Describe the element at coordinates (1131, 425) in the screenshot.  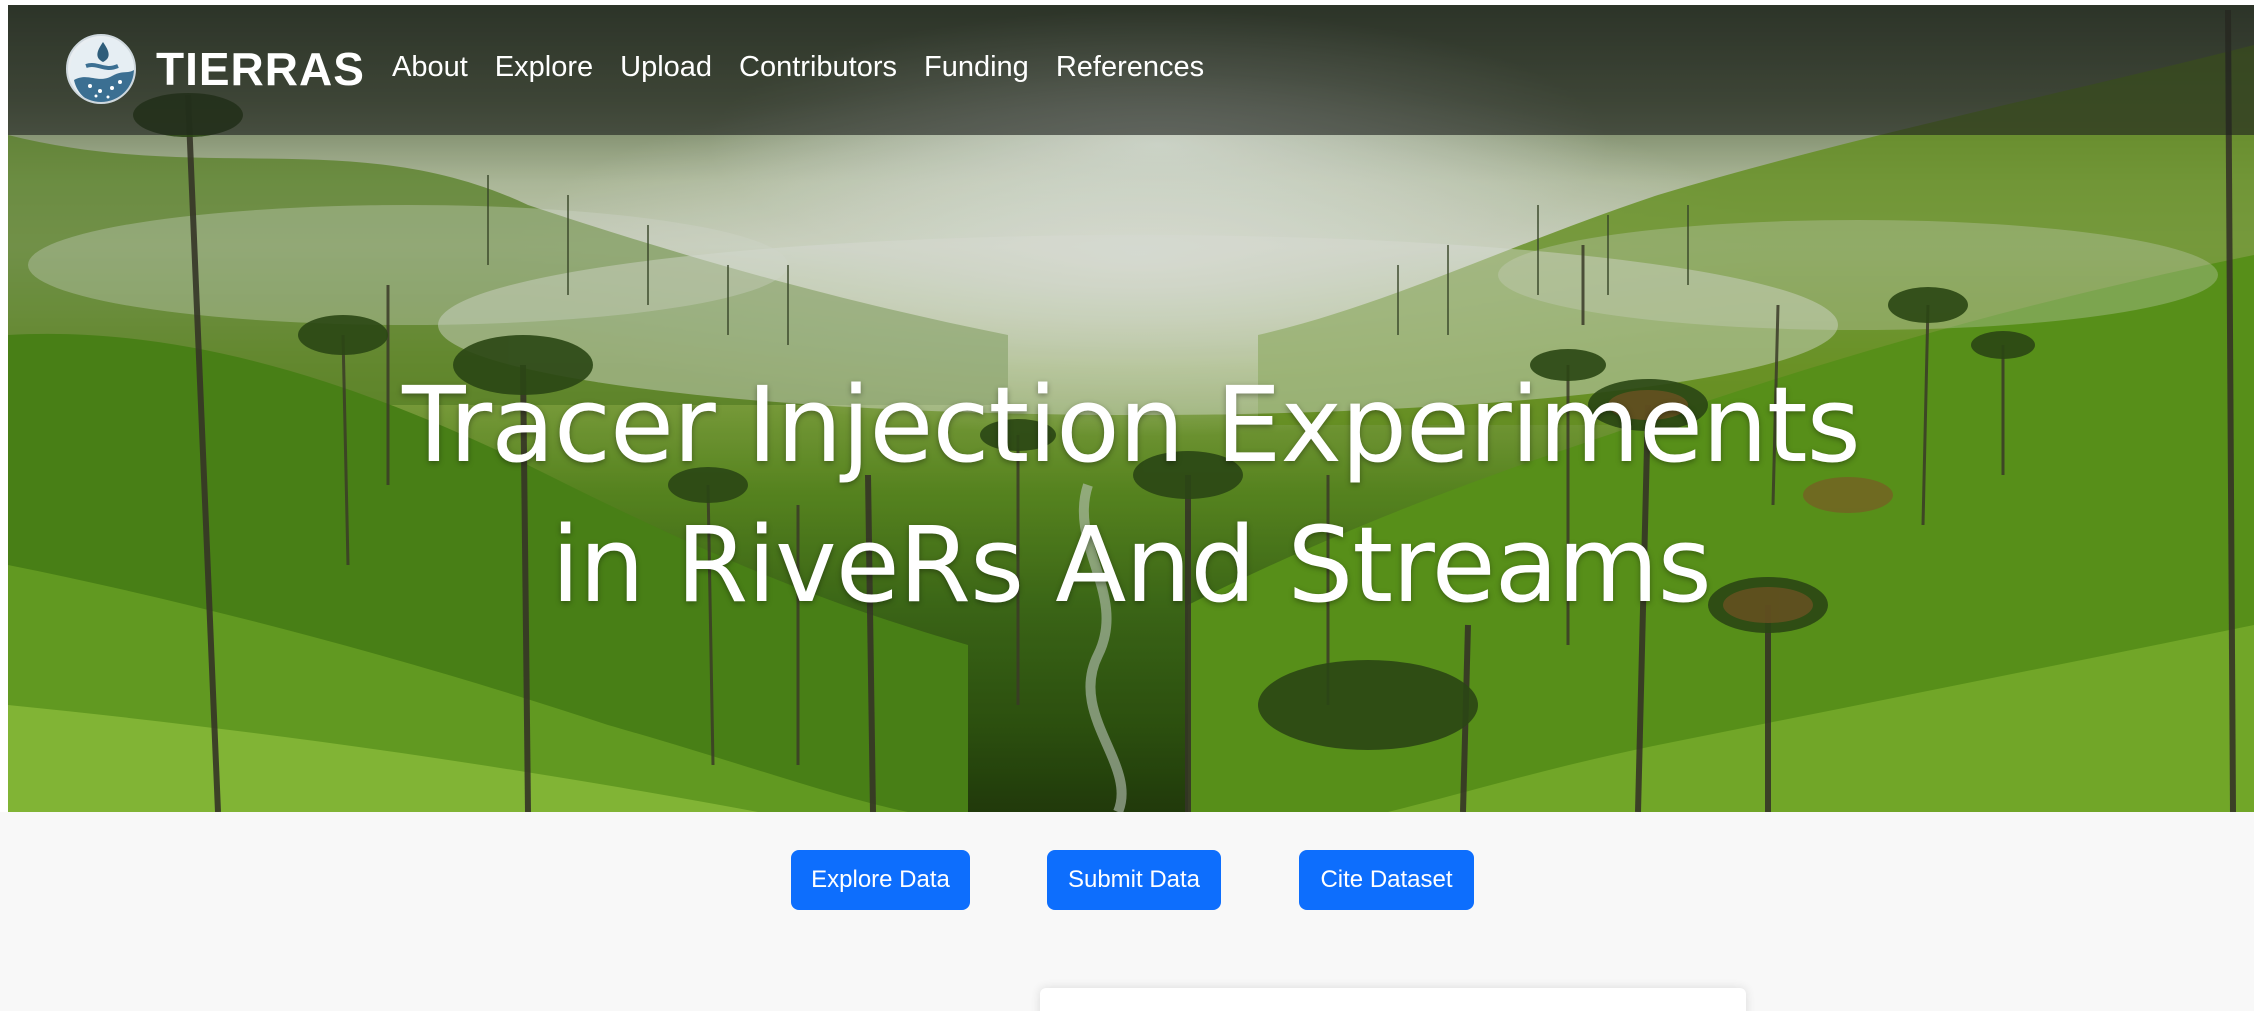
I see `hero-title-line1: Tracer Injection Experiments` at that location.